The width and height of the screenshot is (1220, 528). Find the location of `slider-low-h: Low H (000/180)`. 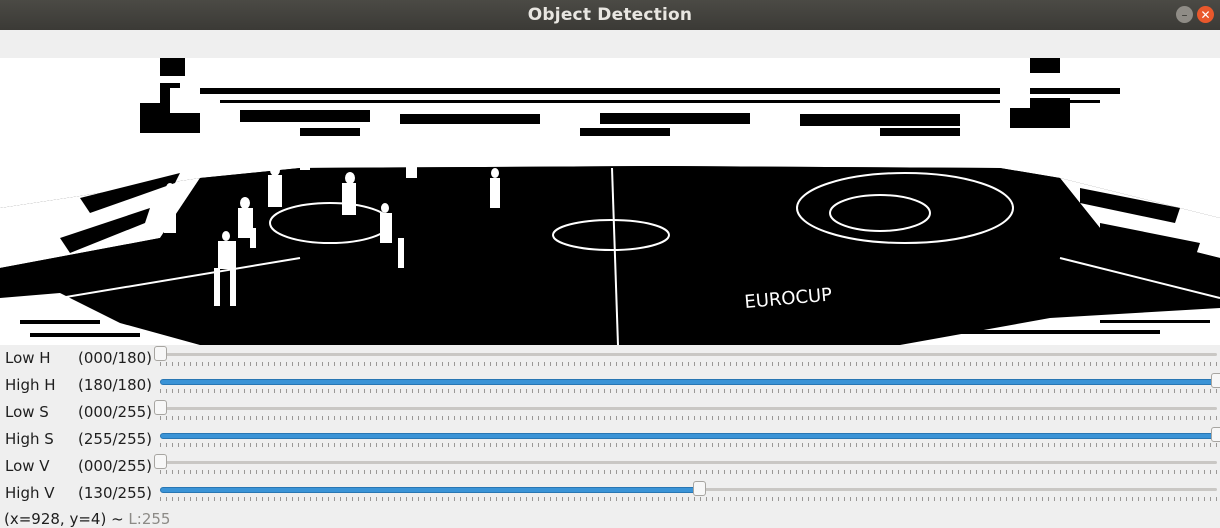

slider-low-h: Low H (000/180) is located at coordinates (610, 358).